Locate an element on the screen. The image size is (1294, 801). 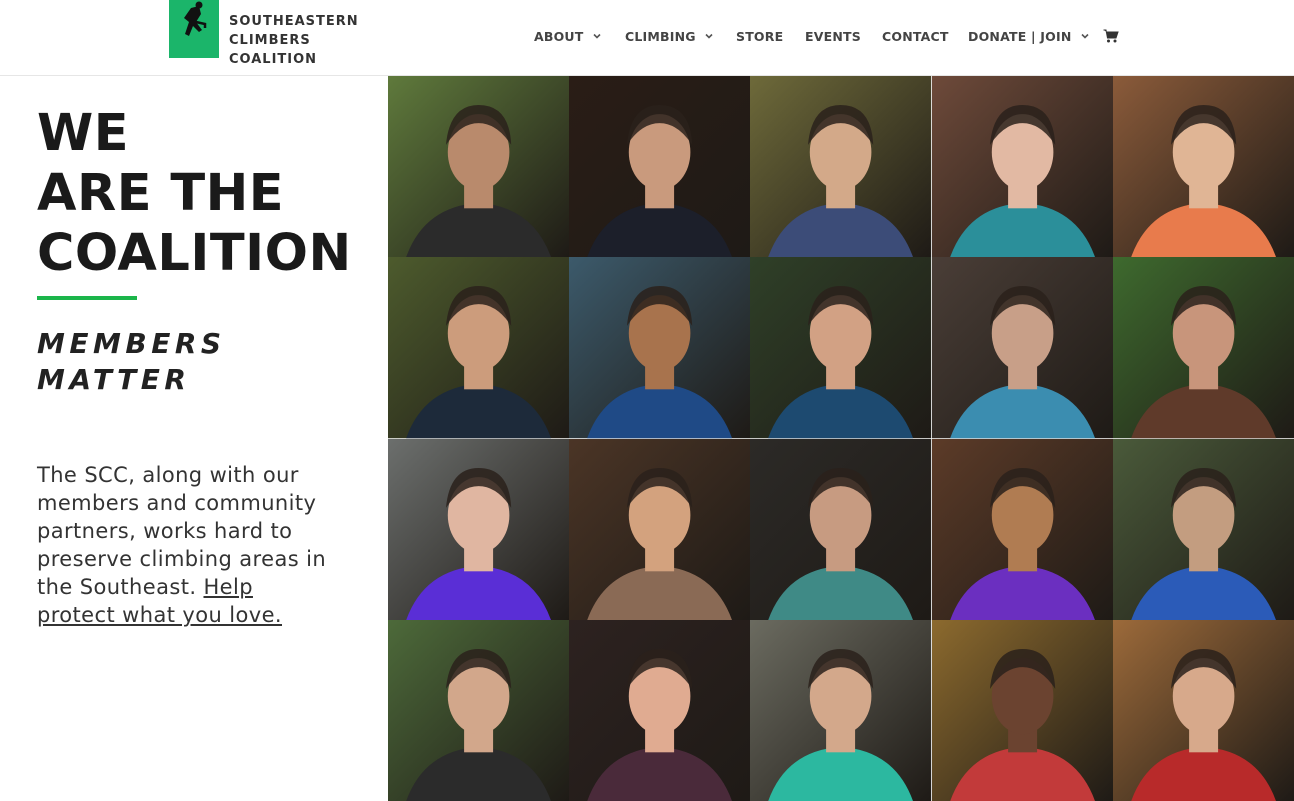
member-photo-woman-helmet-sunglasses is located at coordinates (841, 710).